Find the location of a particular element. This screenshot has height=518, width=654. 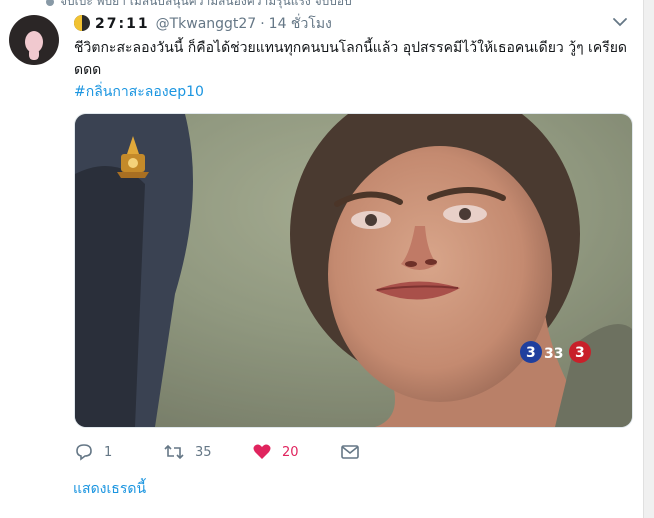

scrollbar is located at coordinates (648, 259).